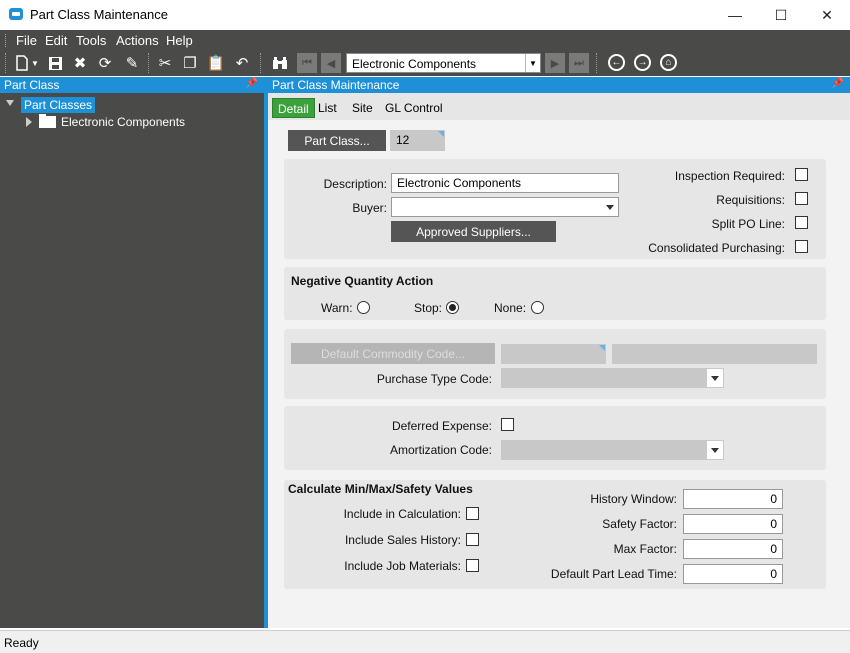  I want to click on right-pane-header: Part Class Maintenance 📌, so click(559, 85).